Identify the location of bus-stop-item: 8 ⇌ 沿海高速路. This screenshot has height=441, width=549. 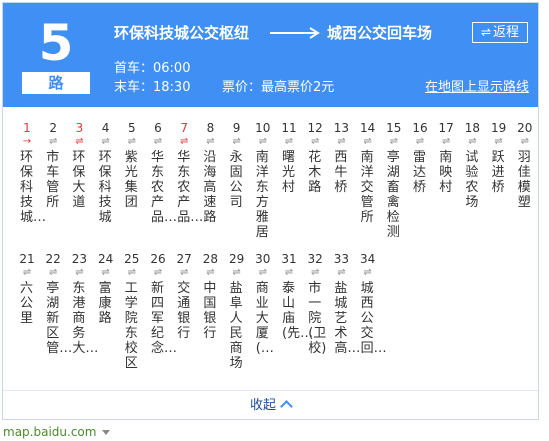
(210, 172).